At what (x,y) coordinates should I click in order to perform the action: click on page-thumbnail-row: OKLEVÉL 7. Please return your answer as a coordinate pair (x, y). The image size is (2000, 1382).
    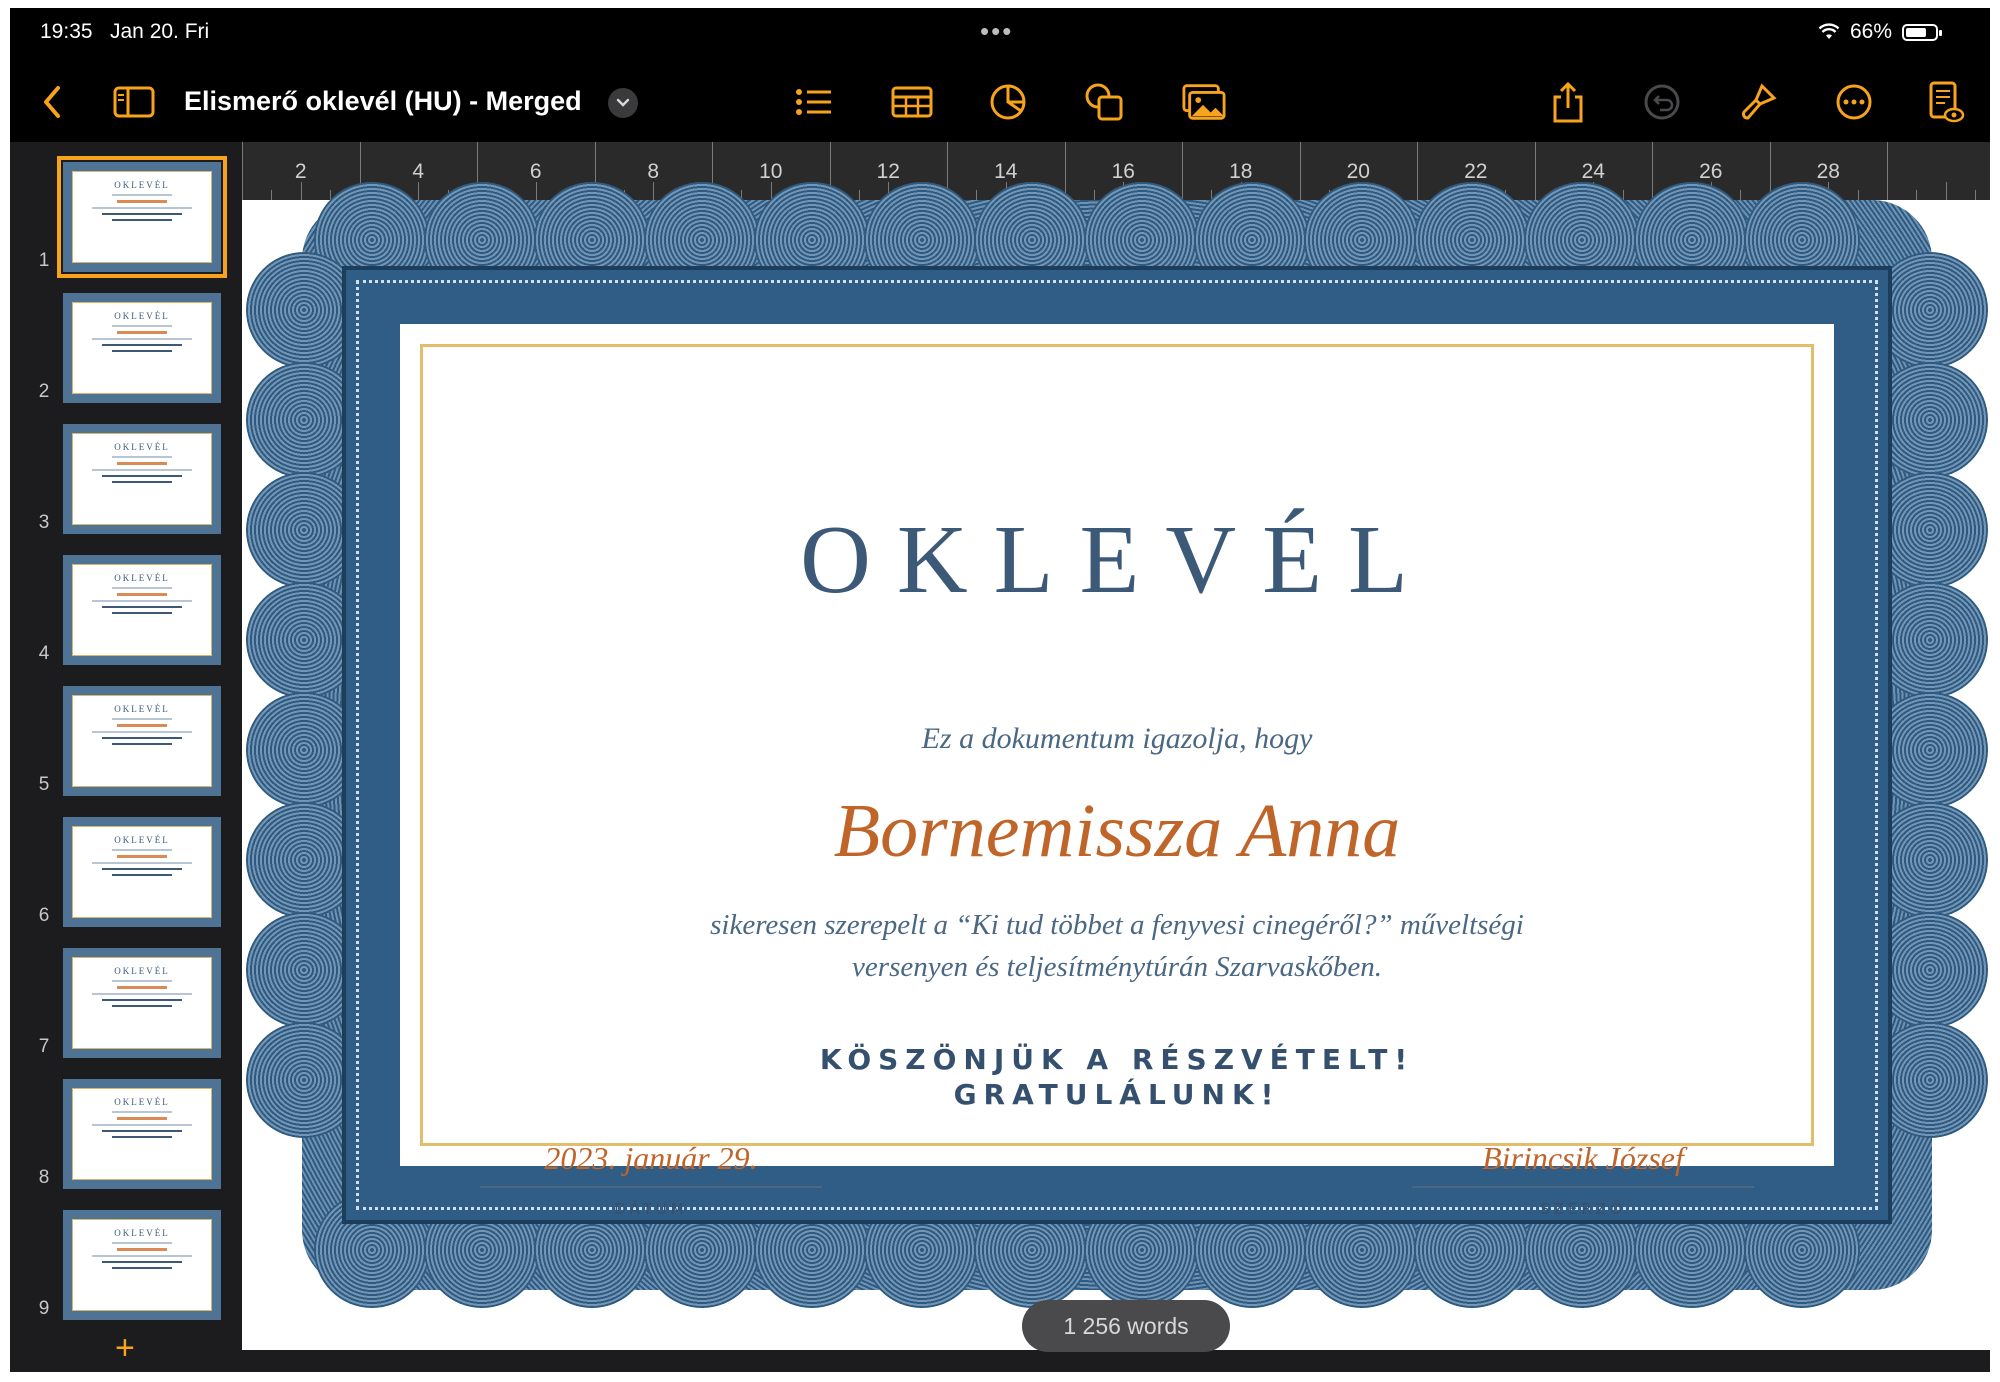
    Looking at the image, I should click on (126, 1004).